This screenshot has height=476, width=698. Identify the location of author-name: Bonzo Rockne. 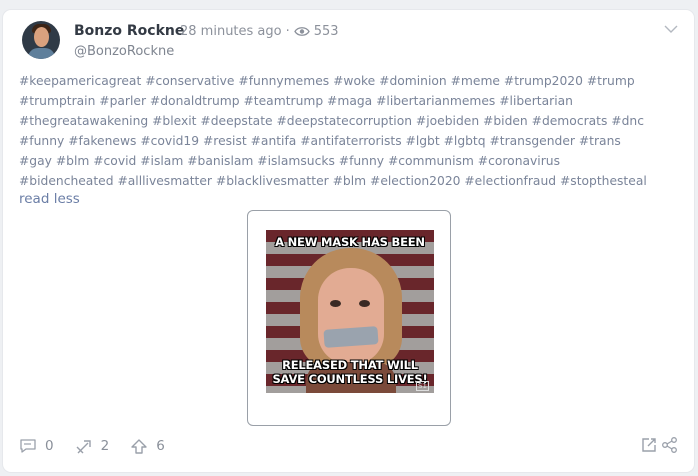
(129, 31).